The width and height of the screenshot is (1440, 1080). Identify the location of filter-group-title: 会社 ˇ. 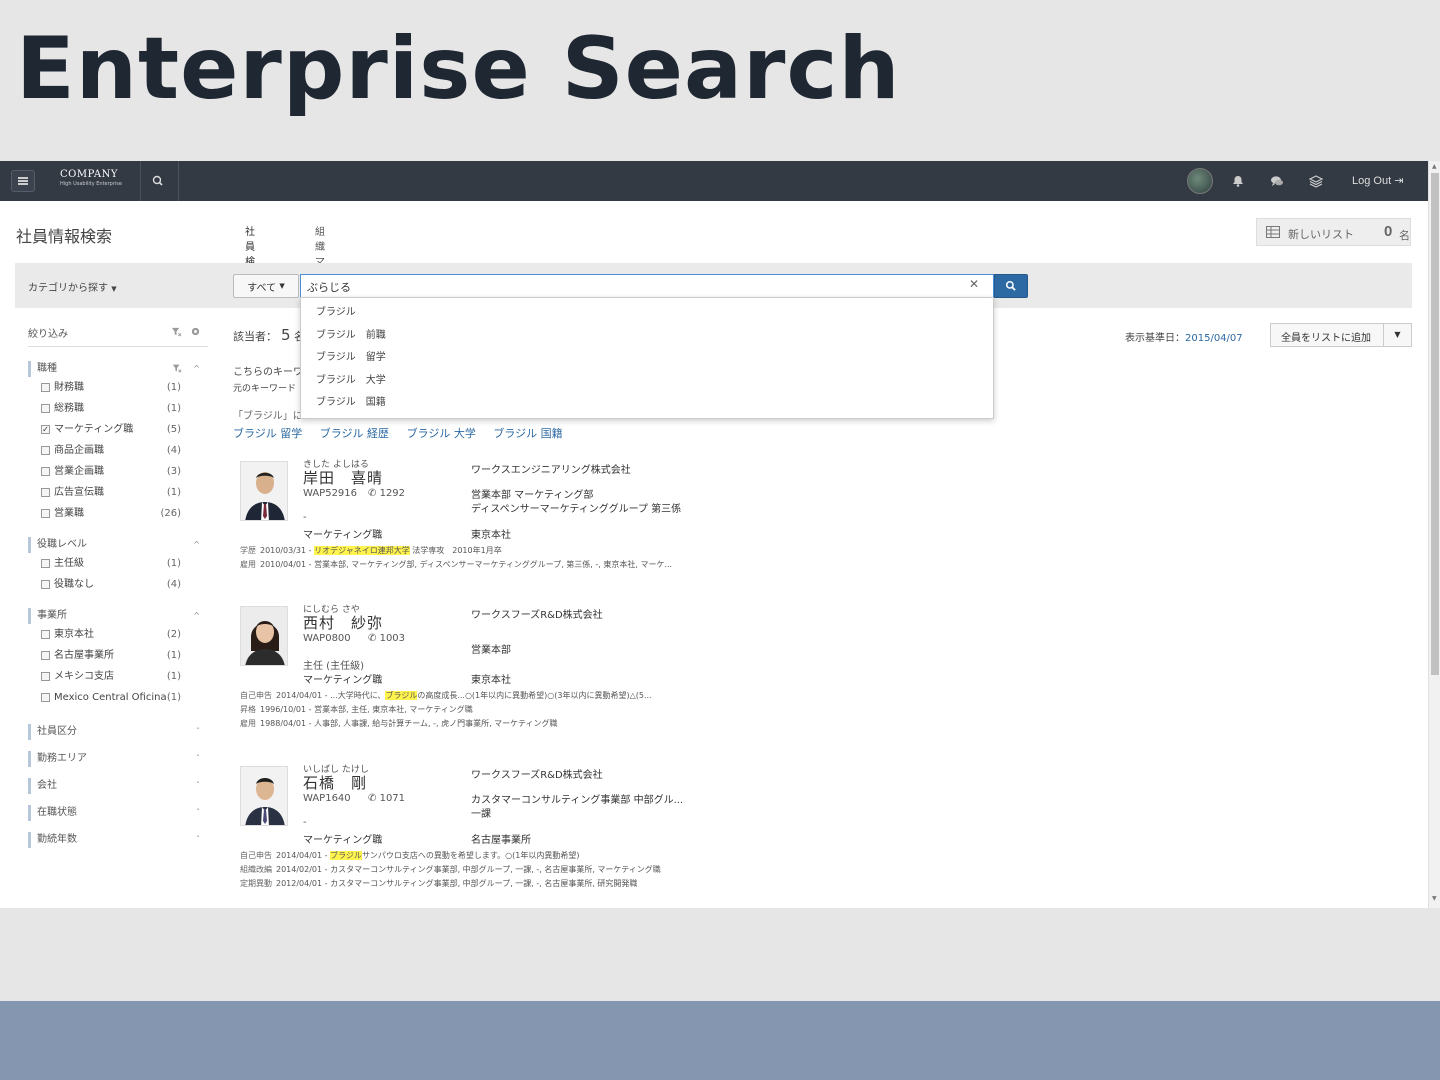
(118, 786).